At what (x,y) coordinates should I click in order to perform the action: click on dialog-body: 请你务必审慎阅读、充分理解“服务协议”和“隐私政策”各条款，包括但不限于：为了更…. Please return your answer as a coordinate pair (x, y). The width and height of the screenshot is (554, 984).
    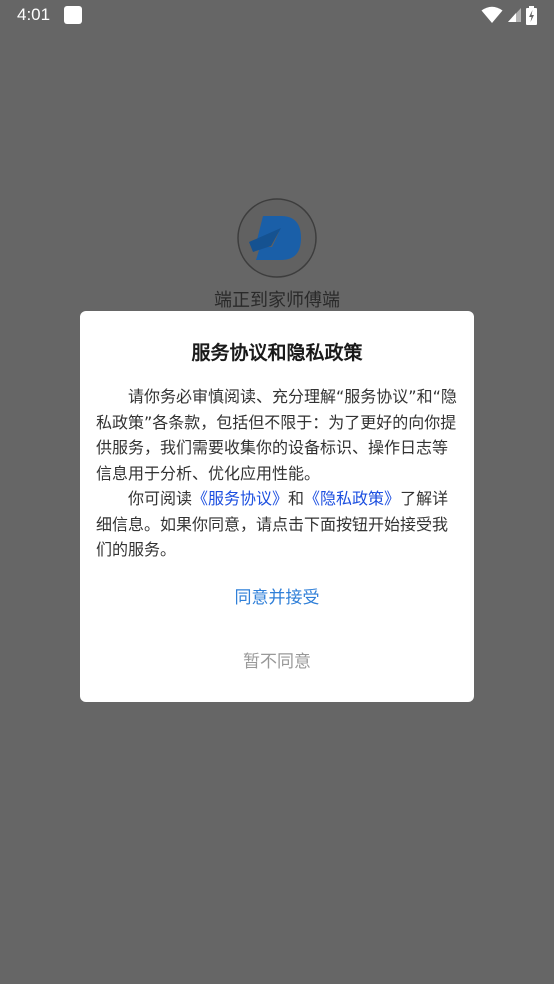
    Looking at the image, I should click on (277, 473).